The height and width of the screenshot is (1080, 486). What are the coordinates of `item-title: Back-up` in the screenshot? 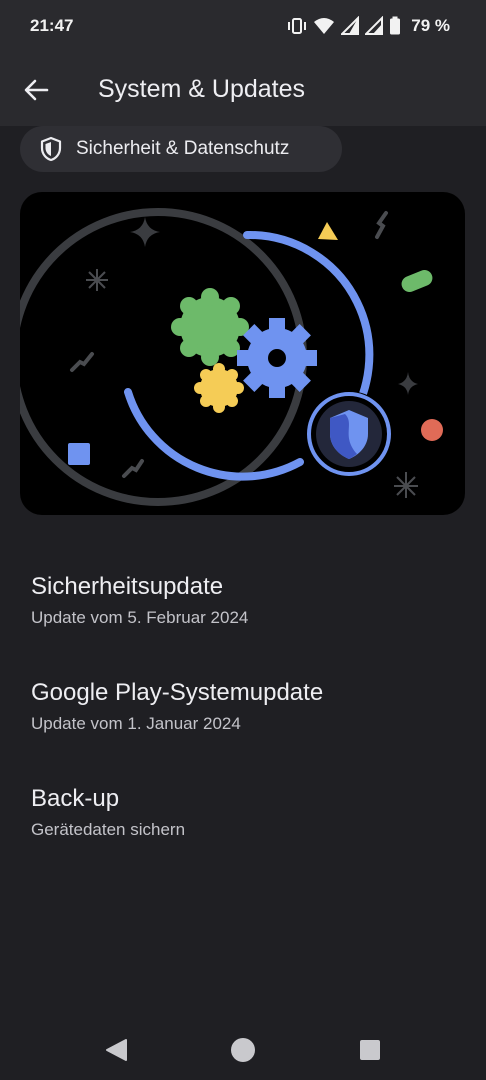 It's located at (75, 798).